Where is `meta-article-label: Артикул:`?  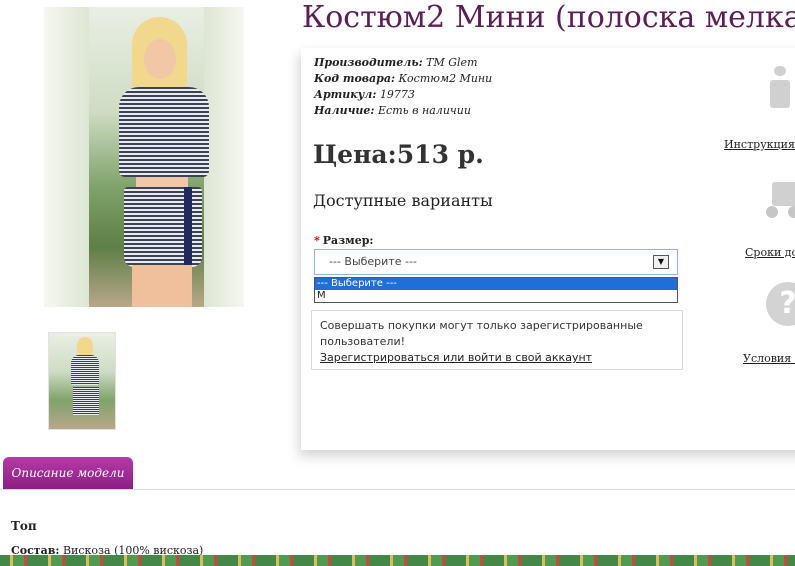
meta-article-label: Артикул: is located at coordinates (345, 94).